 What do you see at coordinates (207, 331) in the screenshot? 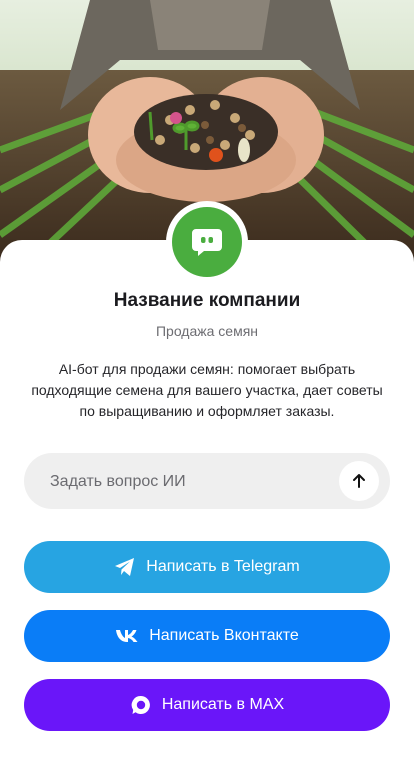
I see `company-category: Продажа семян` at bounding box center [207, 331].